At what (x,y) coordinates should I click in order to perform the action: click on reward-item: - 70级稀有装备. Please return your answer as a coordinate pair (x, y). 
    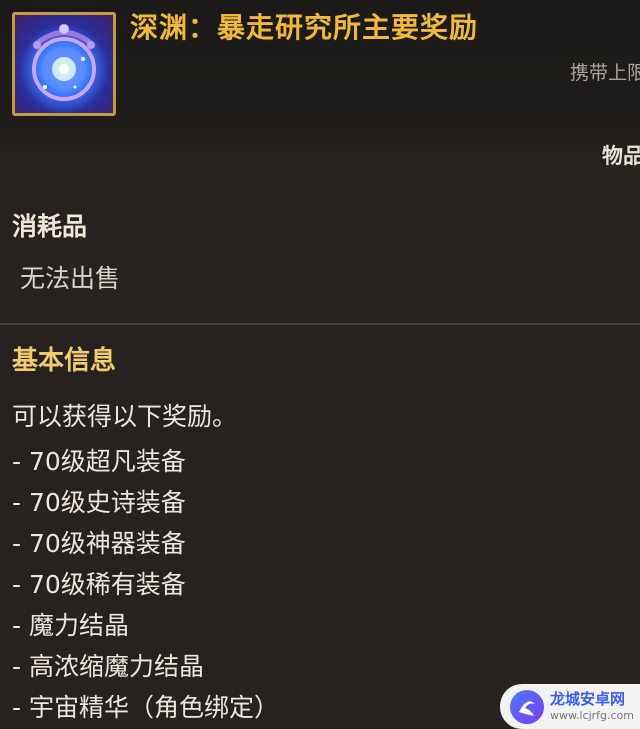
    Looking at the image, I should click on (99, 584).